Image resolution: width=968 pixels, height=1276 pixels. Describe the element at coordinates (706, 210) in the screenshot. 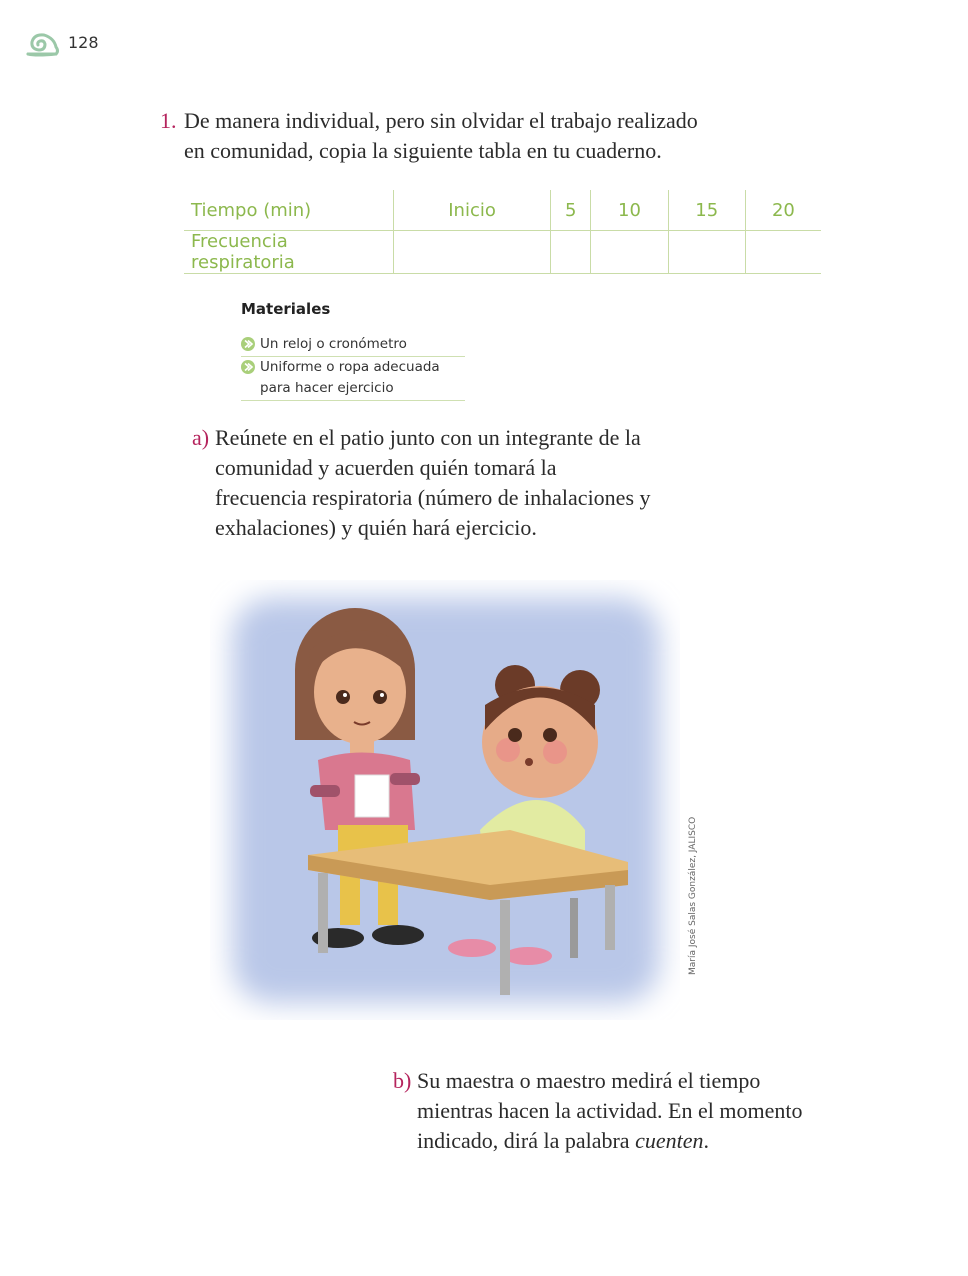

I see `column-header: 15` at that location.